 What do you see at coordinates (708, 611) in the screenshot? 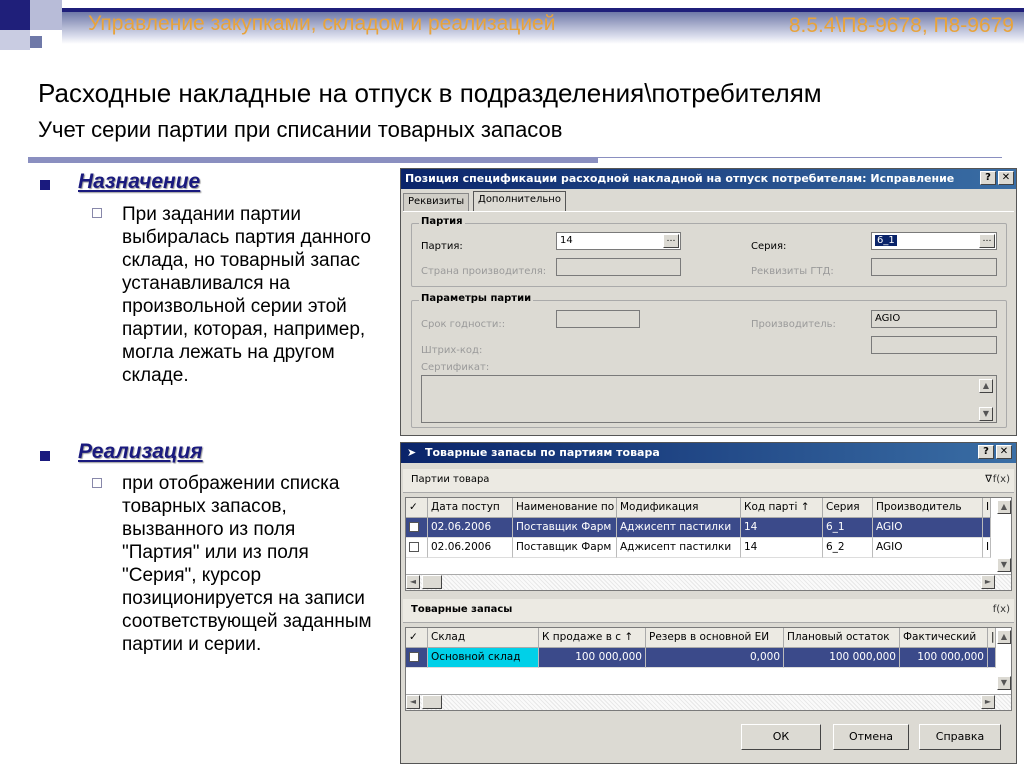
I see `stock-toolbar: Товарные запасы f(x)` at bounding box center [708, 611].